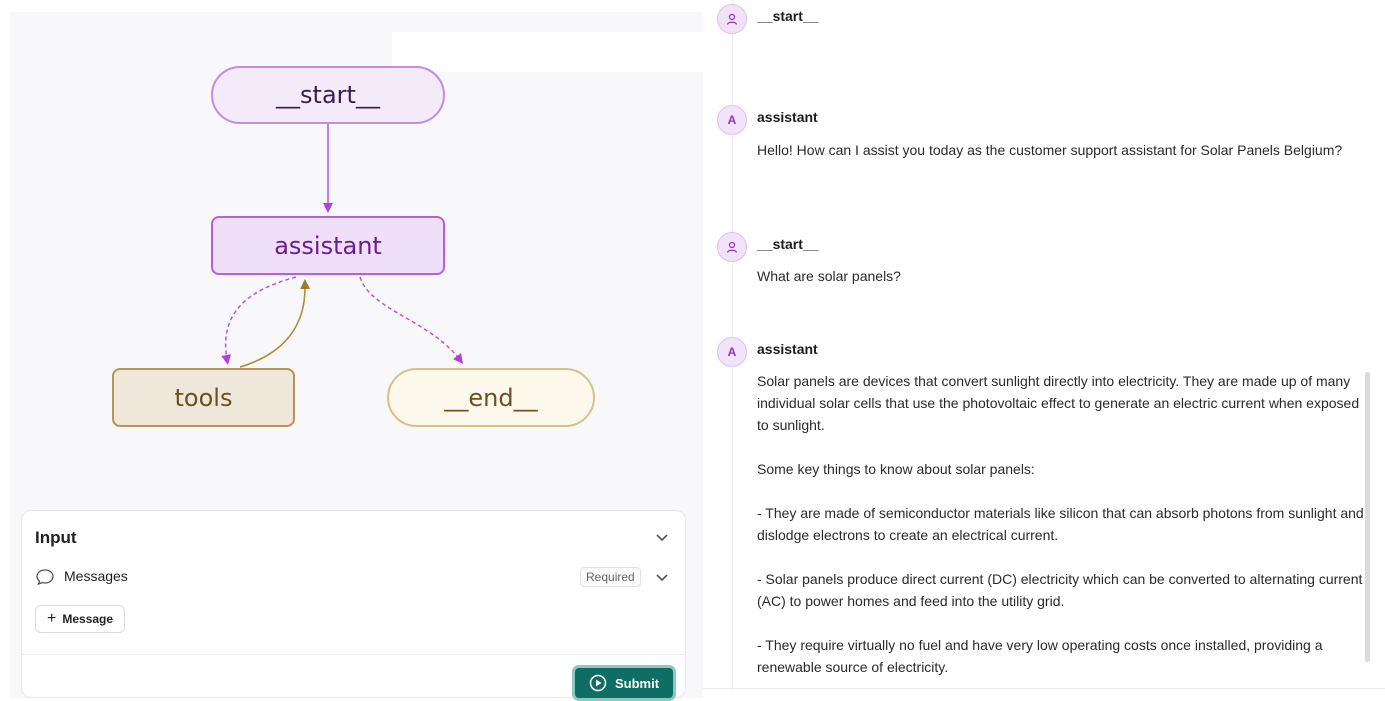 This screenshot has height=701, width=1385. I want to click on submit-button: Submit, so click(624, 683).